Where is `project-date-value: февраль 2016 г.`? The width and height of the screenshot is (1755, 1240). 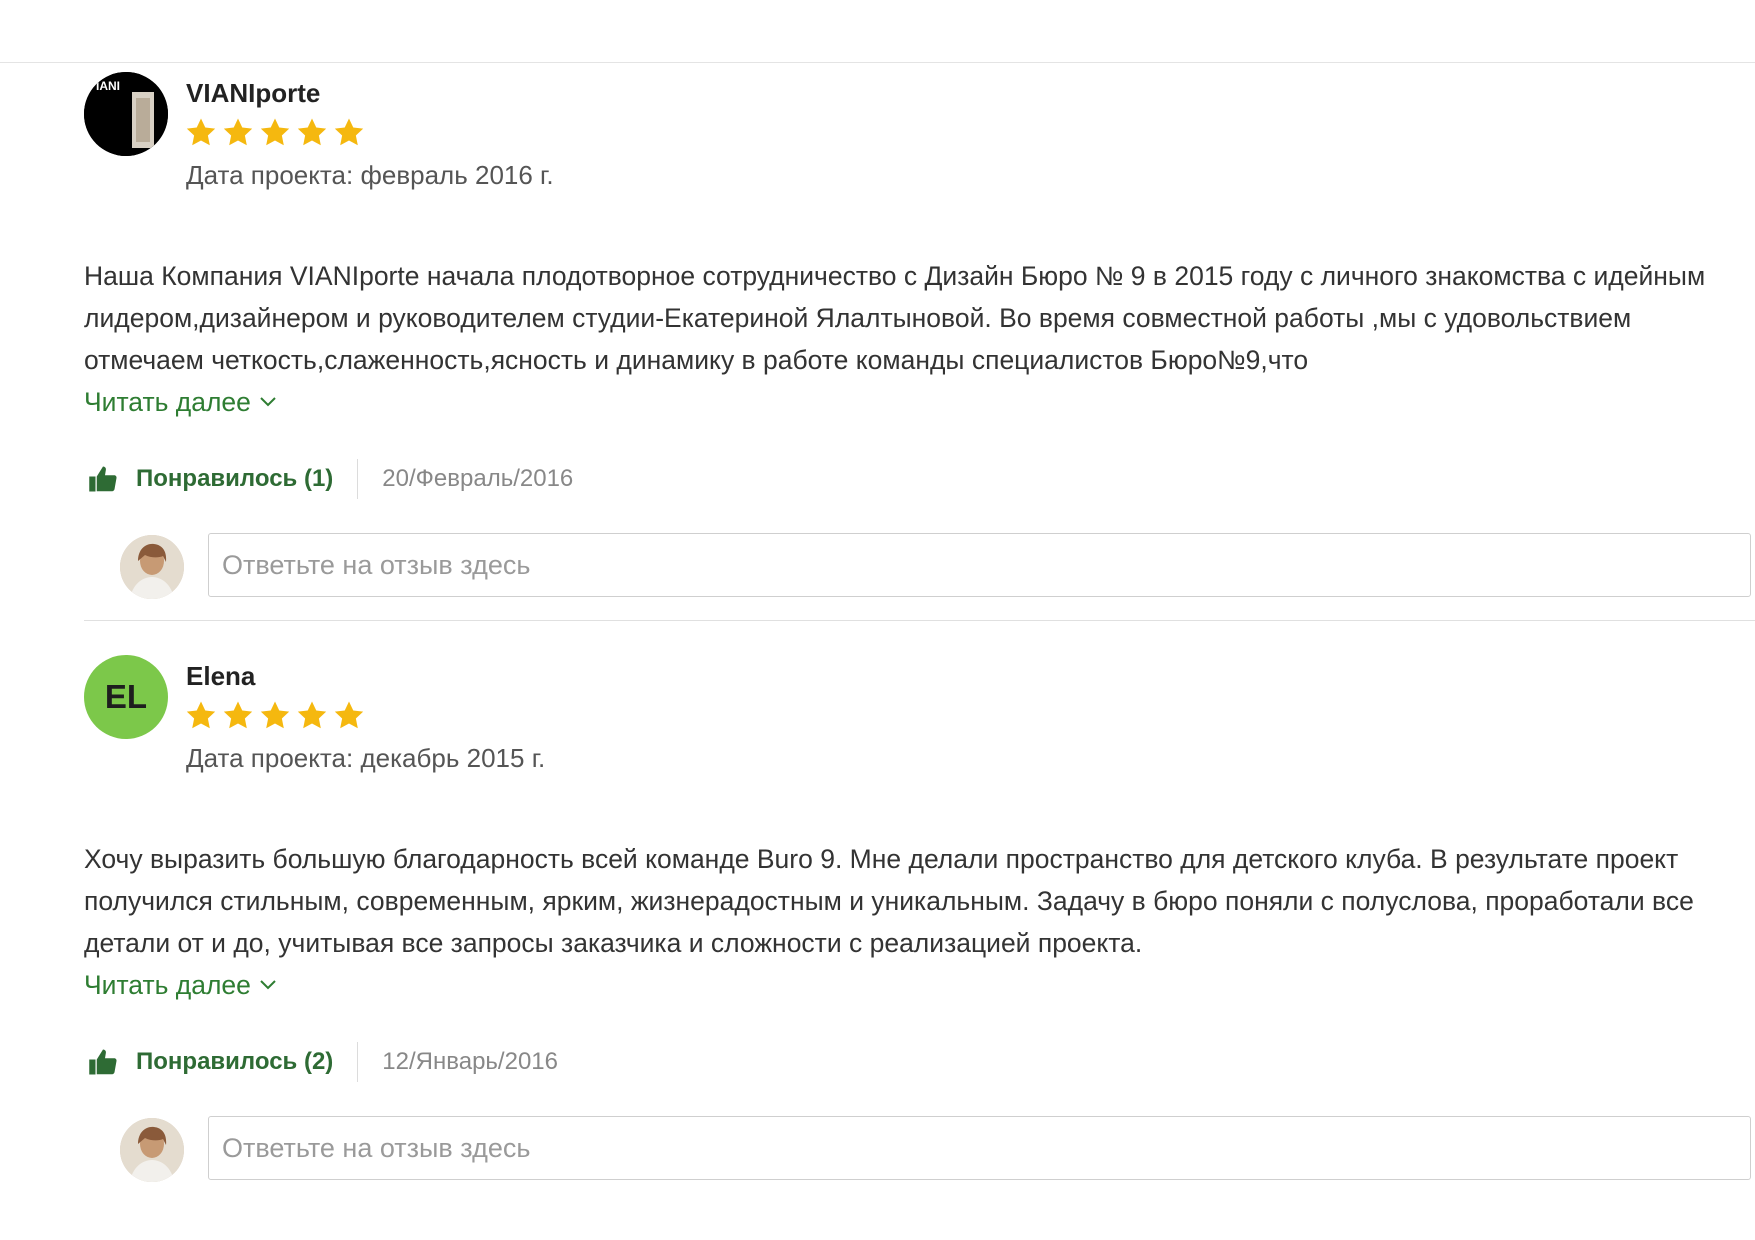
project-date-value: февраль 2016 г. is located at coordinates (457, 175).